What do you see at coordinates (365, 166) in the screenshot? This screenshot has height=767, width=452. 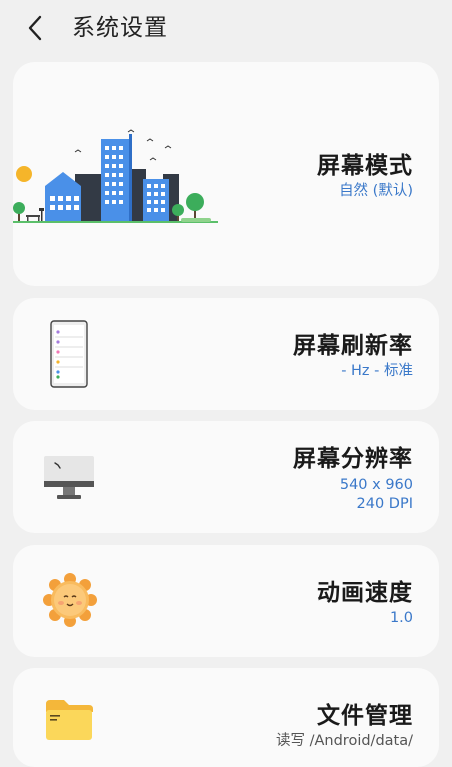 I see `screen-mode-title: 屏幕模式` at bounding box center [365, 166].